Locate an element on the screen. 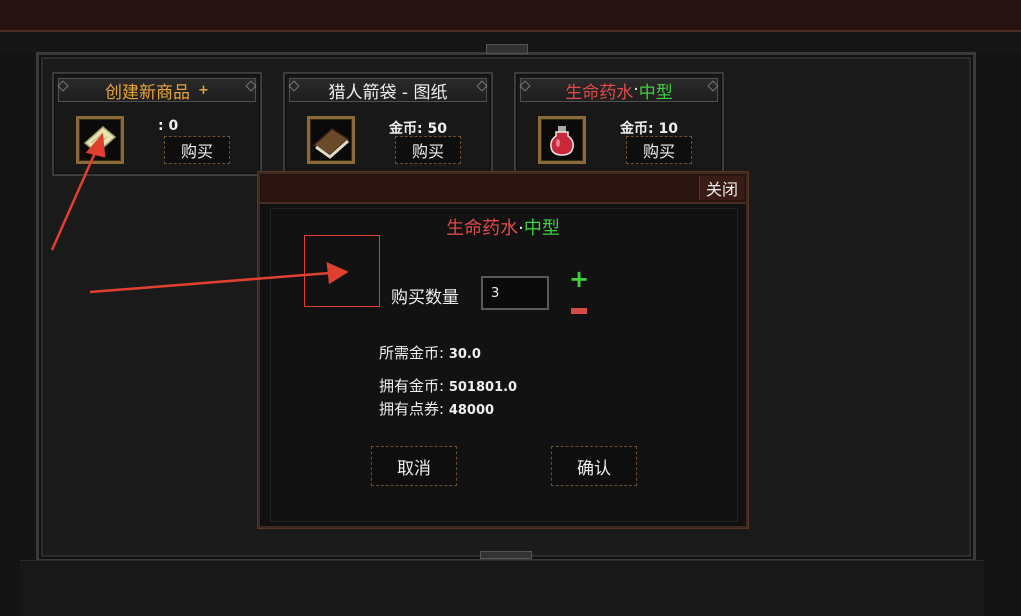  shop-card-potion: 生命药水 · 中型 金币: 10 购买 is located at coordinates (619, 124).